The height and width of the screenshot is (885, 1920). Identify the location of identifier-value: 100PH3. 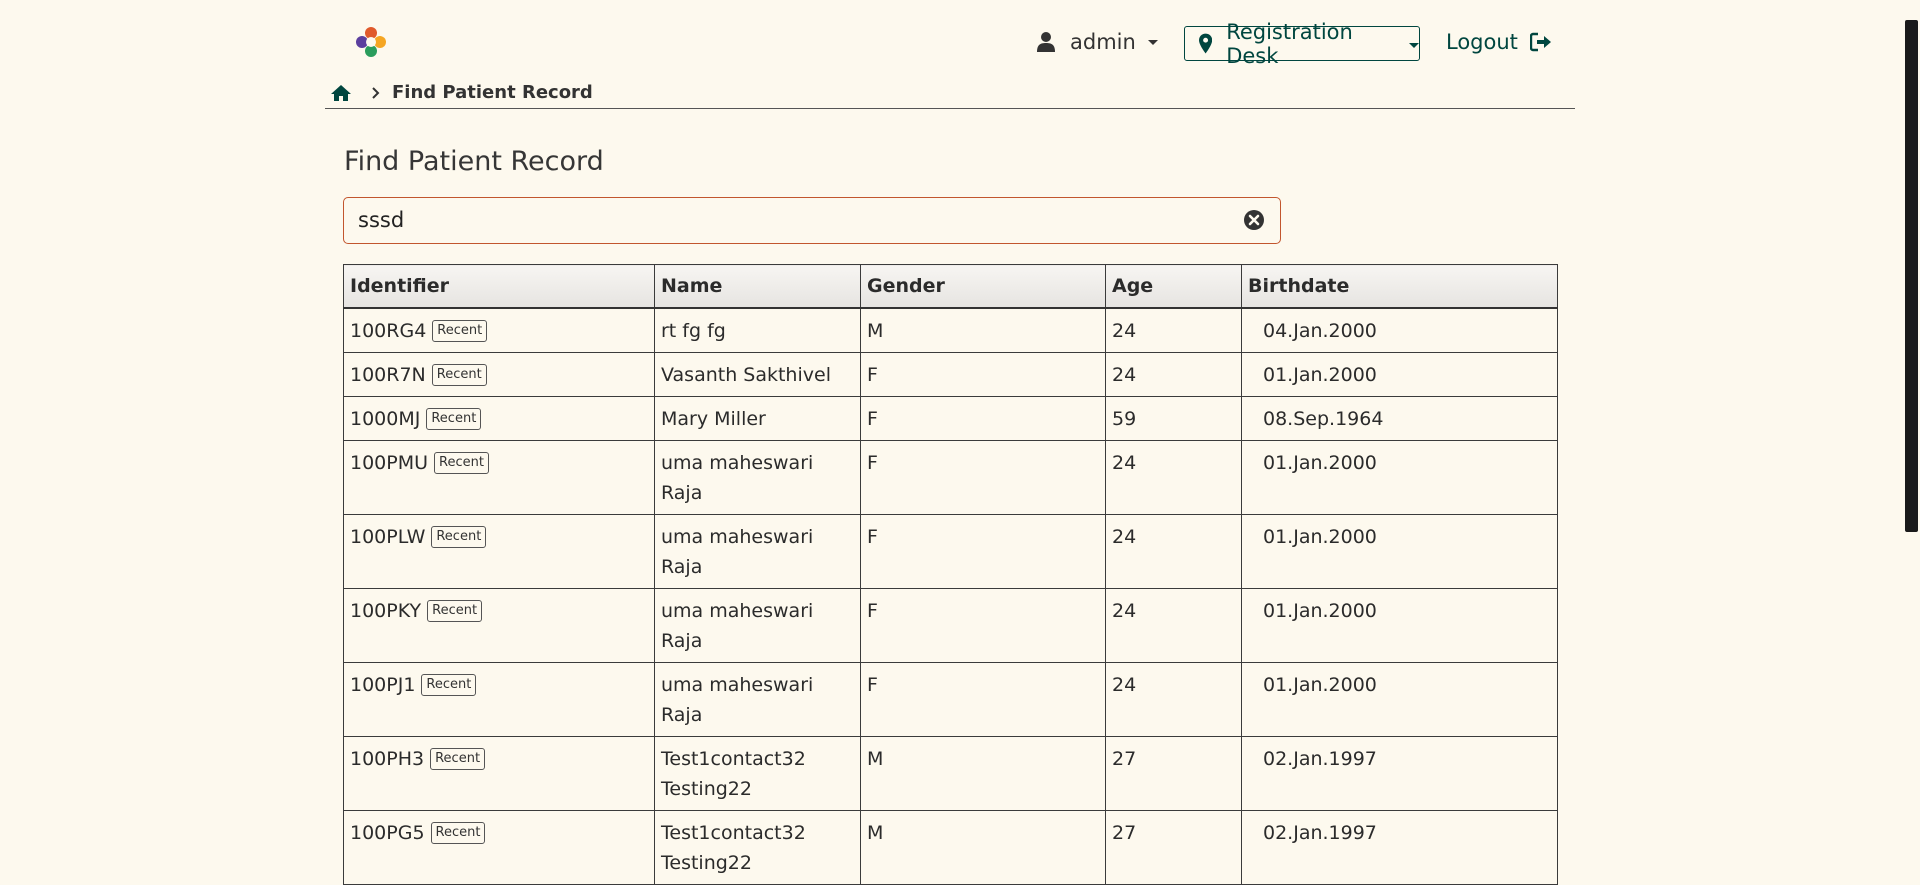
(387, 759).